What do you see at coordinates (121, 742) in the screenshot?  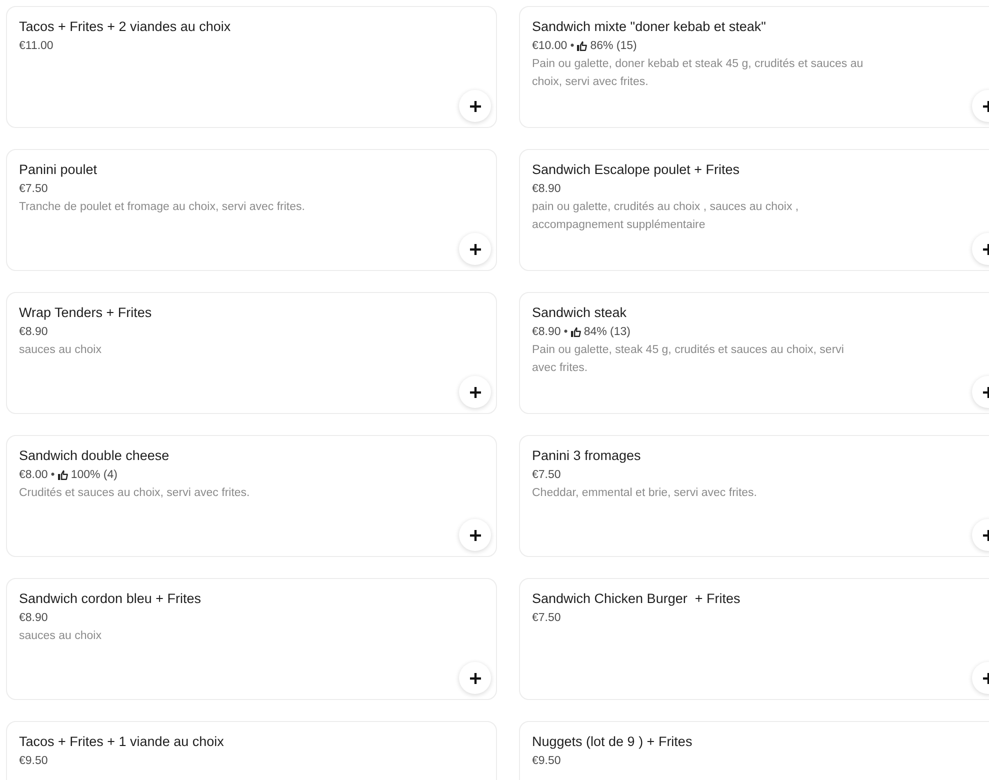 I see `item-name: Tacos + Frites + 1 viande au choix` at bounding box center [121, 742].